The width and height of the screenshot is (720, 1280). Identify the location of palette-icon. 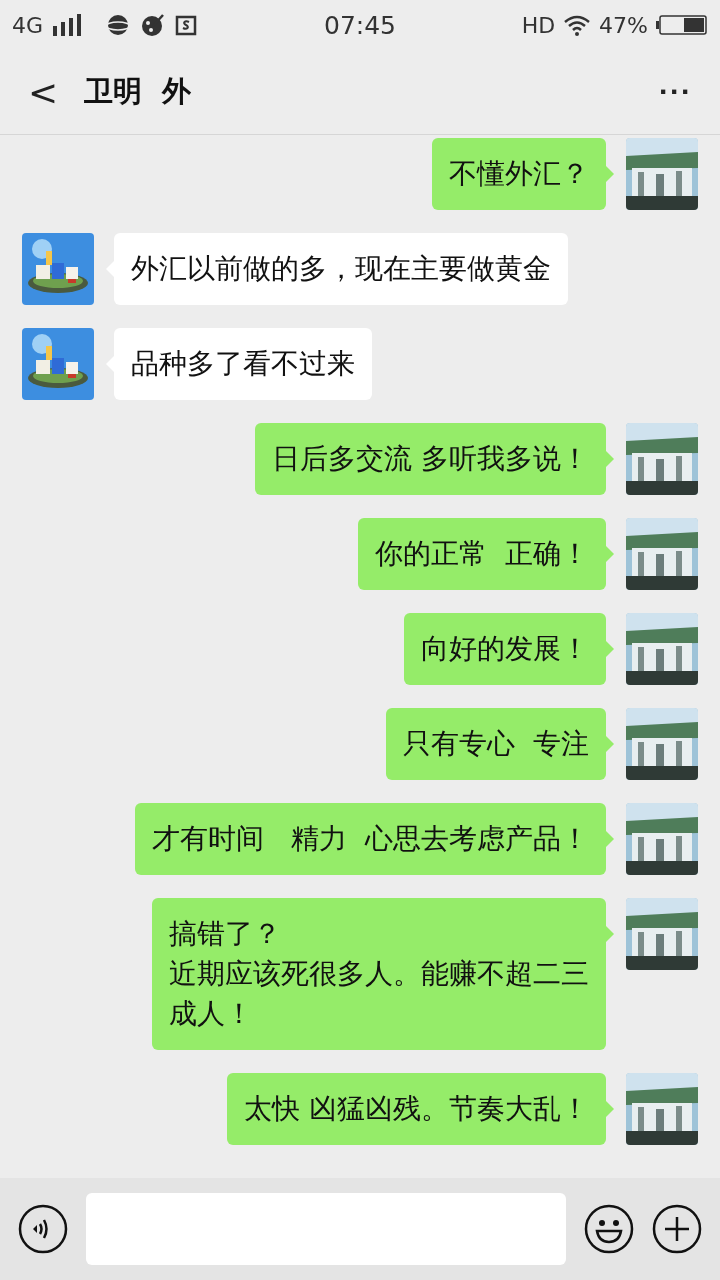
(153, 25).